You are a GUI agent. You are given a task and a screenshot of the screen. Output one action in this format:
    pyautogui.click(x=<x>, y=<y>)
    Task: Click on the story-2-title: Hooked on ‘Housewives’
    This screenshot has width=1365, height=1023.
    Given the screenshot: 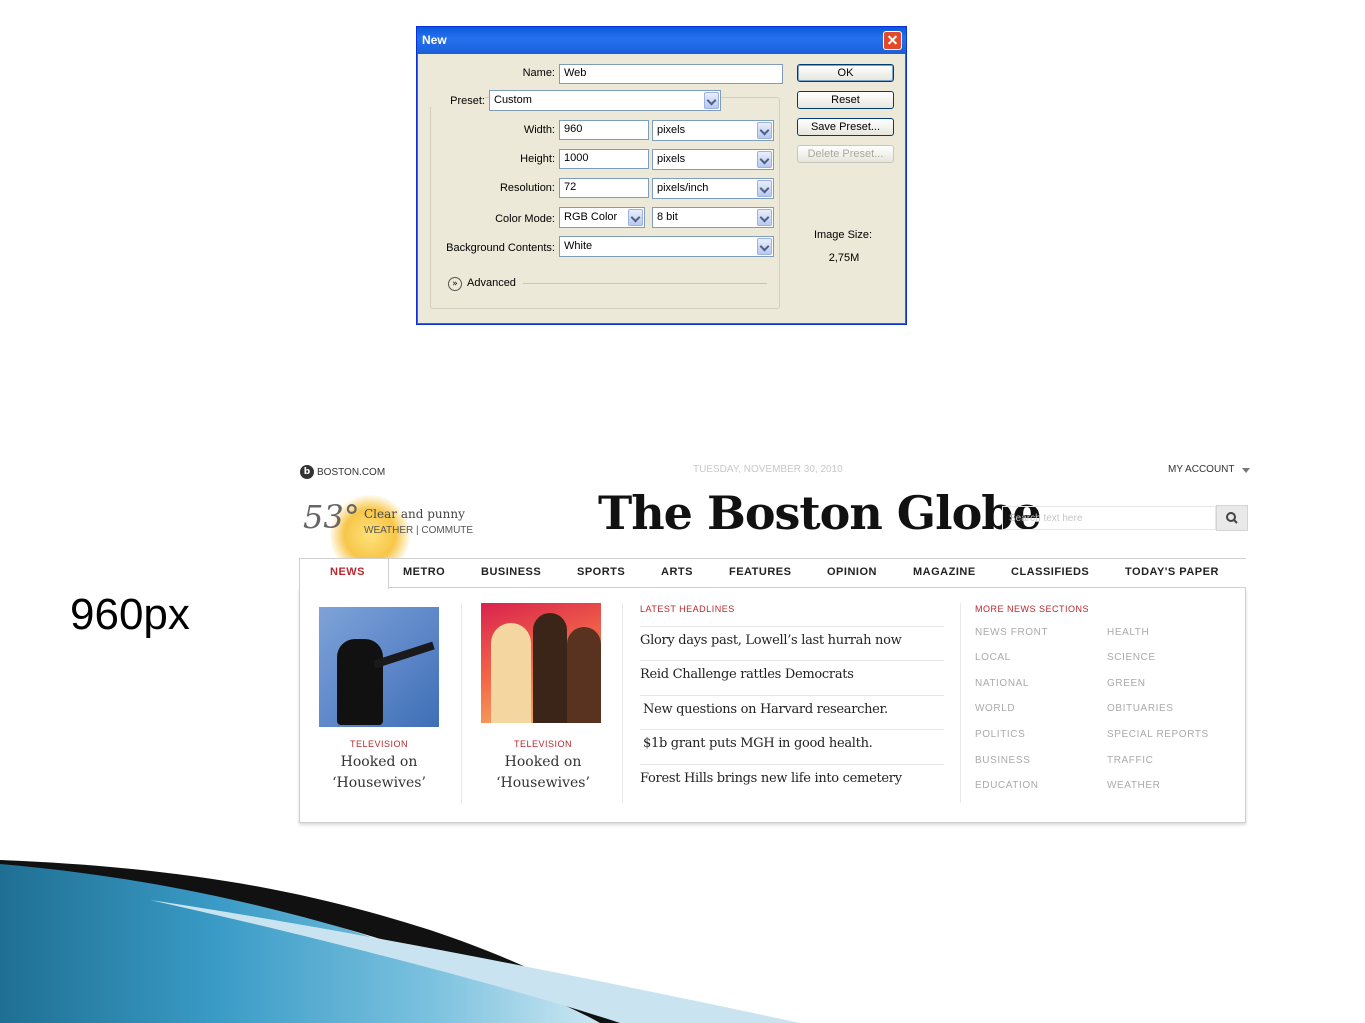 What is the action you would take?
    pyautogui.click(x=543, y=773)
    